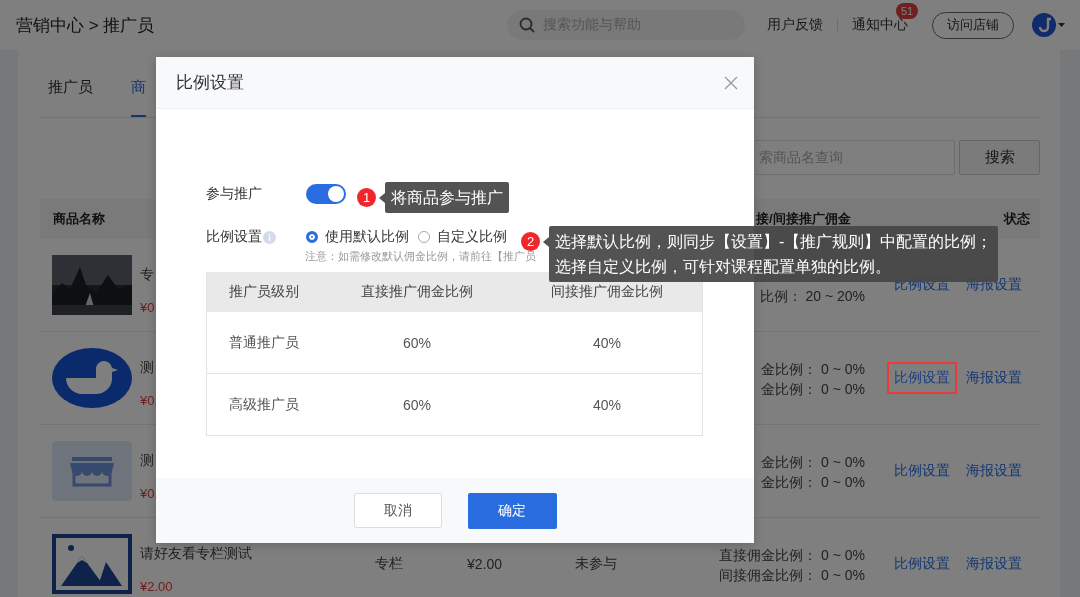 The height and width of the screenshot is (597, 1080). What do you see at coordinates (596, 563) in the screenshot?
I see `table-cell: 未参与` at bounding box center [596, 563].